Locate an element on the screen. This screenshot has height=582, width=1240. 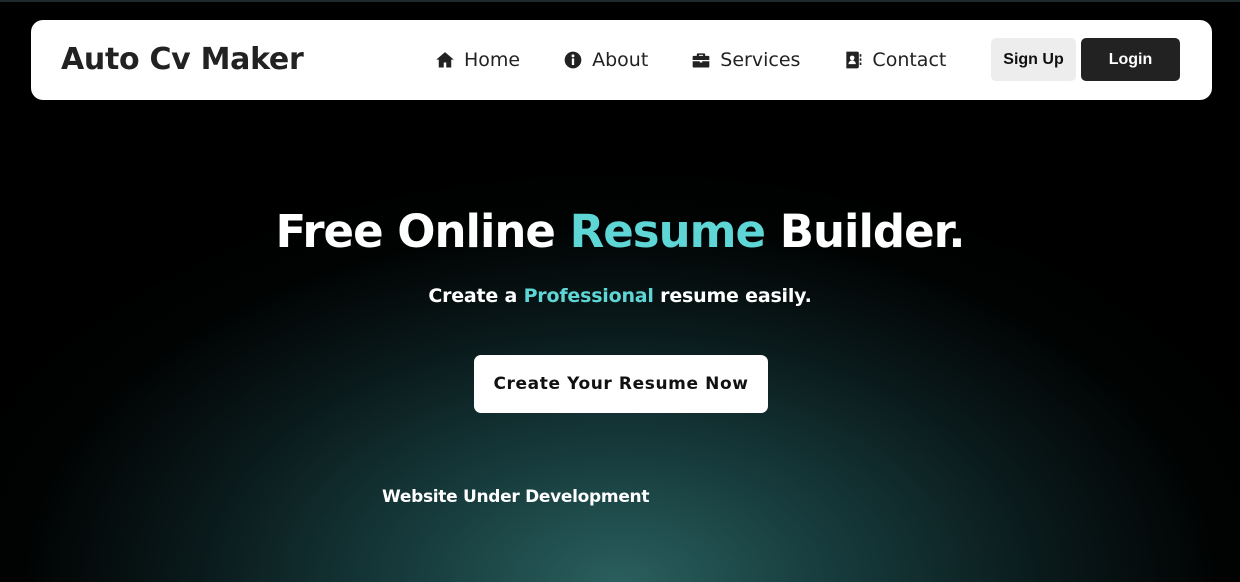
hero-subtitle-suffix: resume easily. is located at coordinates (732, 296).